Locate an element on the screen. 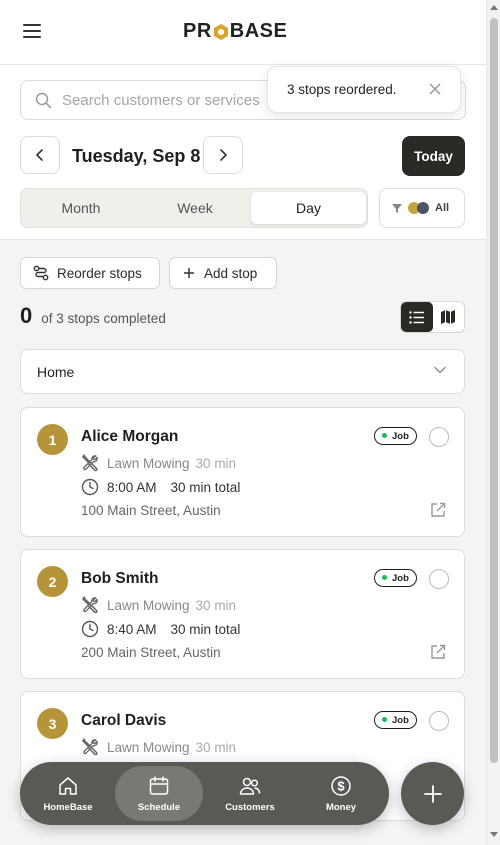 This screenshot has height=845, width=500. time-row: 8:40 AM 30 min total is located at coordinates (160, 629).